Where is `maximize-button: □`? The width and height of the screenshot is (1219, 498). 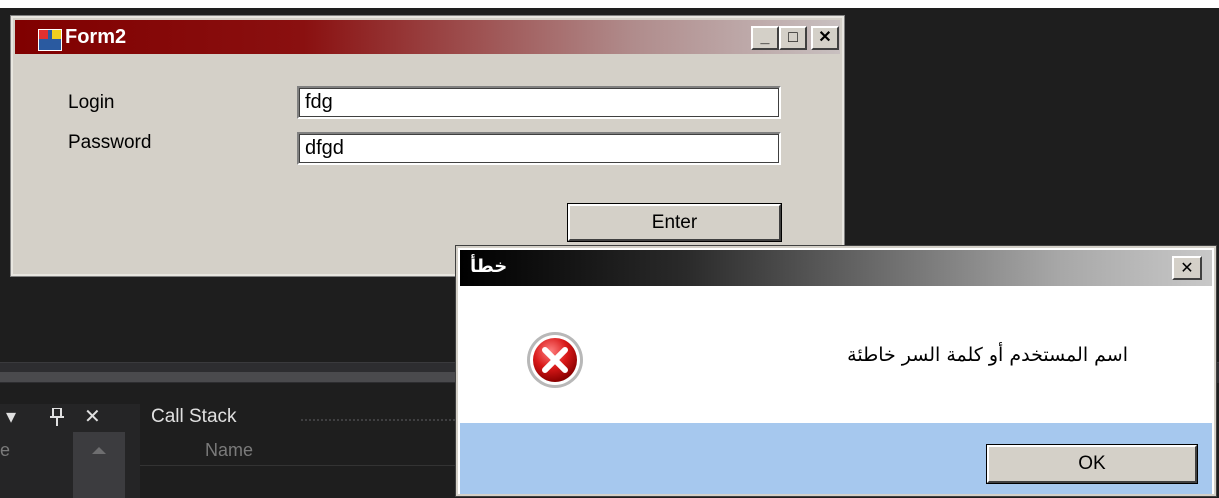 maximize-button: □ is located at coordinates (793, 38).